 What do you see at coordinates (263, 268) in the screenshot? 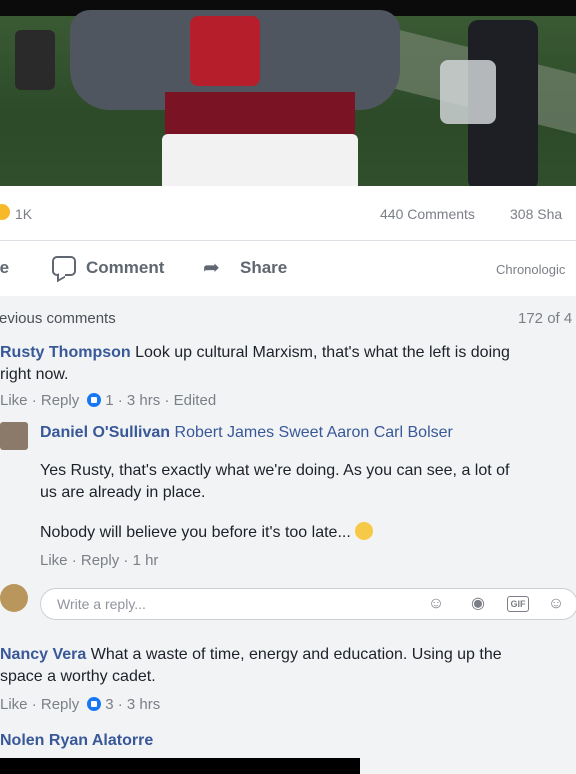
I see `share-button: Share` at bounding box center [263, 268].